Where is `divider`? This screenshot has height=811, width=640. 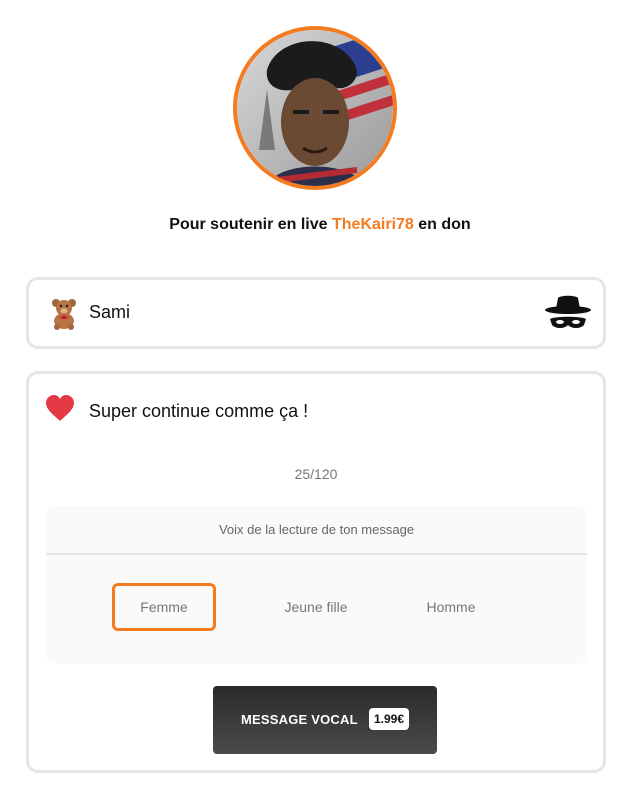 divider is located at coordinates (316, 554).